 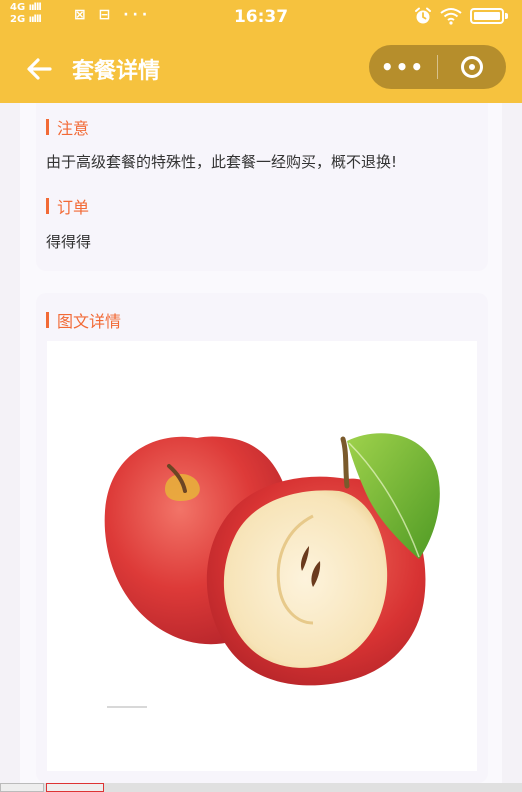 I want to click on battery-nub, so click(x=506, y=16).